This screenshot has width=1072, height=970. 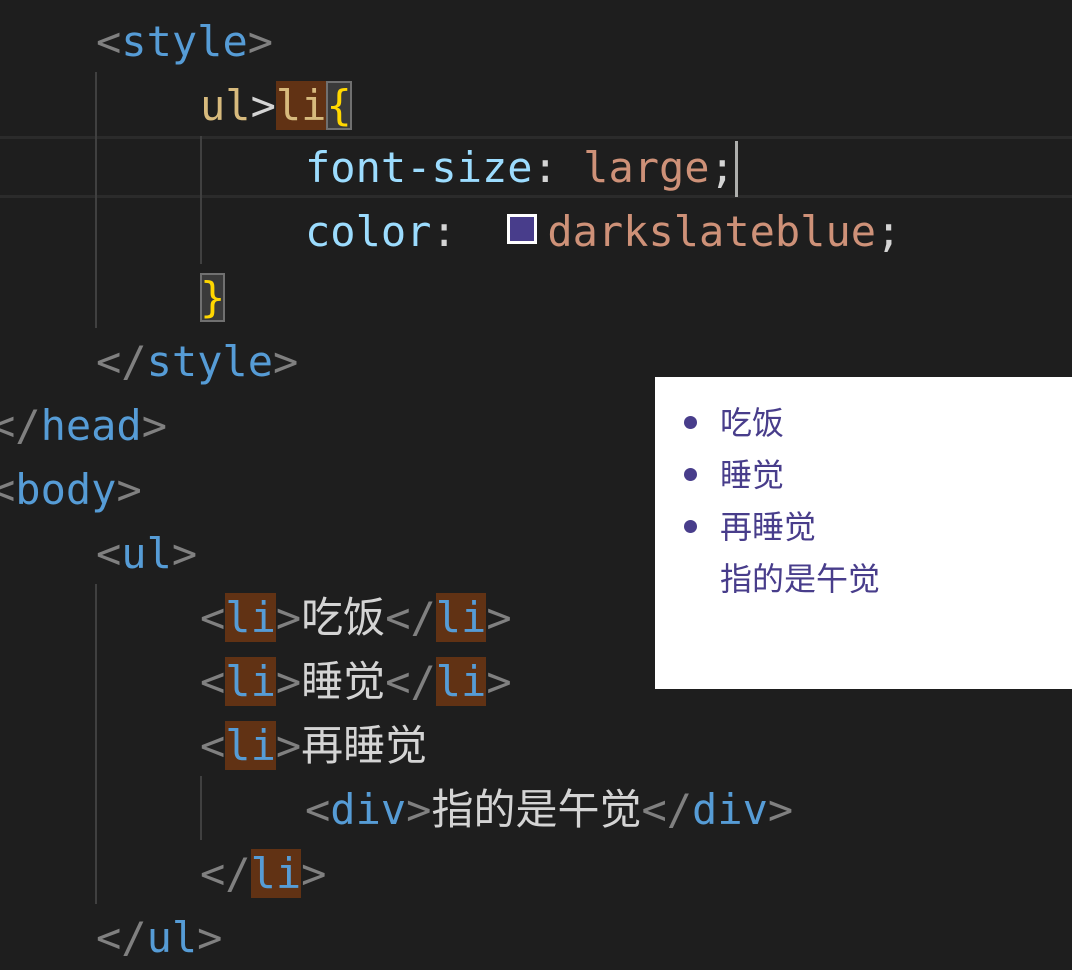 I want to click on code-line-style-close: </style>, so click(x=197, y=362).